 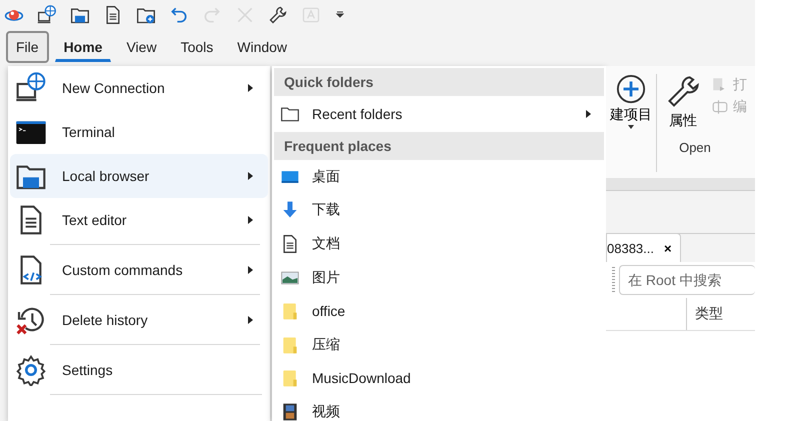 What do you see at coordinates (439, 211) in the screenshot?
I see `menu-item: 下载` at bounding box center [439, 211].